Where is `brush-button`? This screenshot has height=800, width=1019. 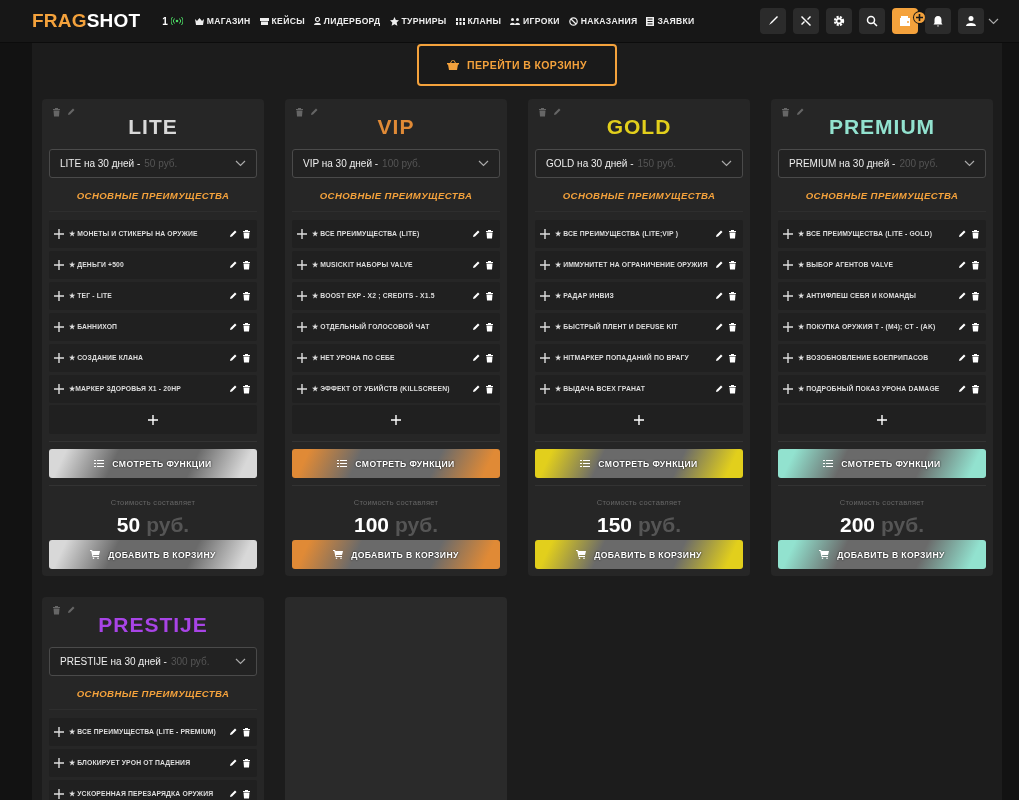 brush-button is located at coordinates (773, 21).